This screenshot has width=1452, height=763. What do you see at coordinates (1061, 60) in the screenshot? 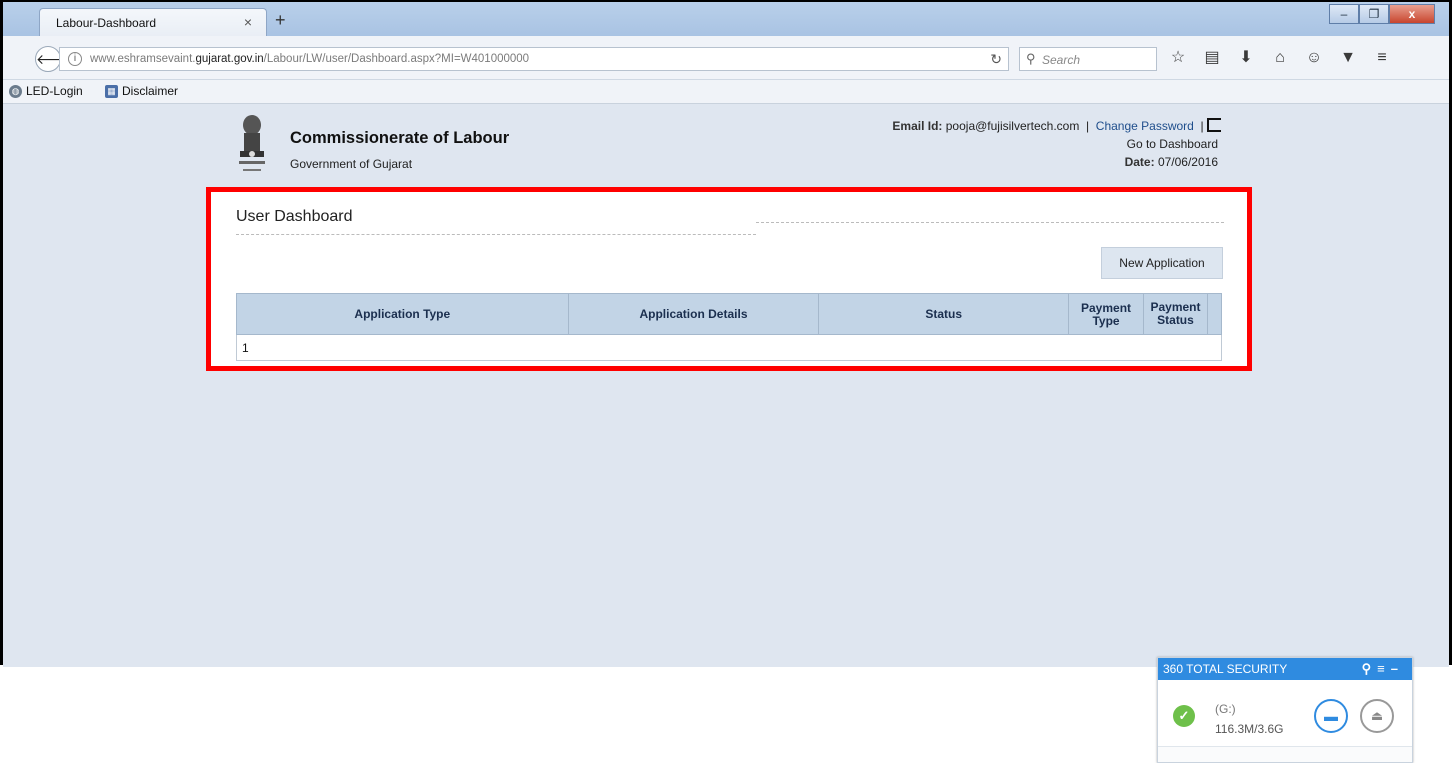
I see `search-placeholder: Search` at bounding box center [1061, 60].